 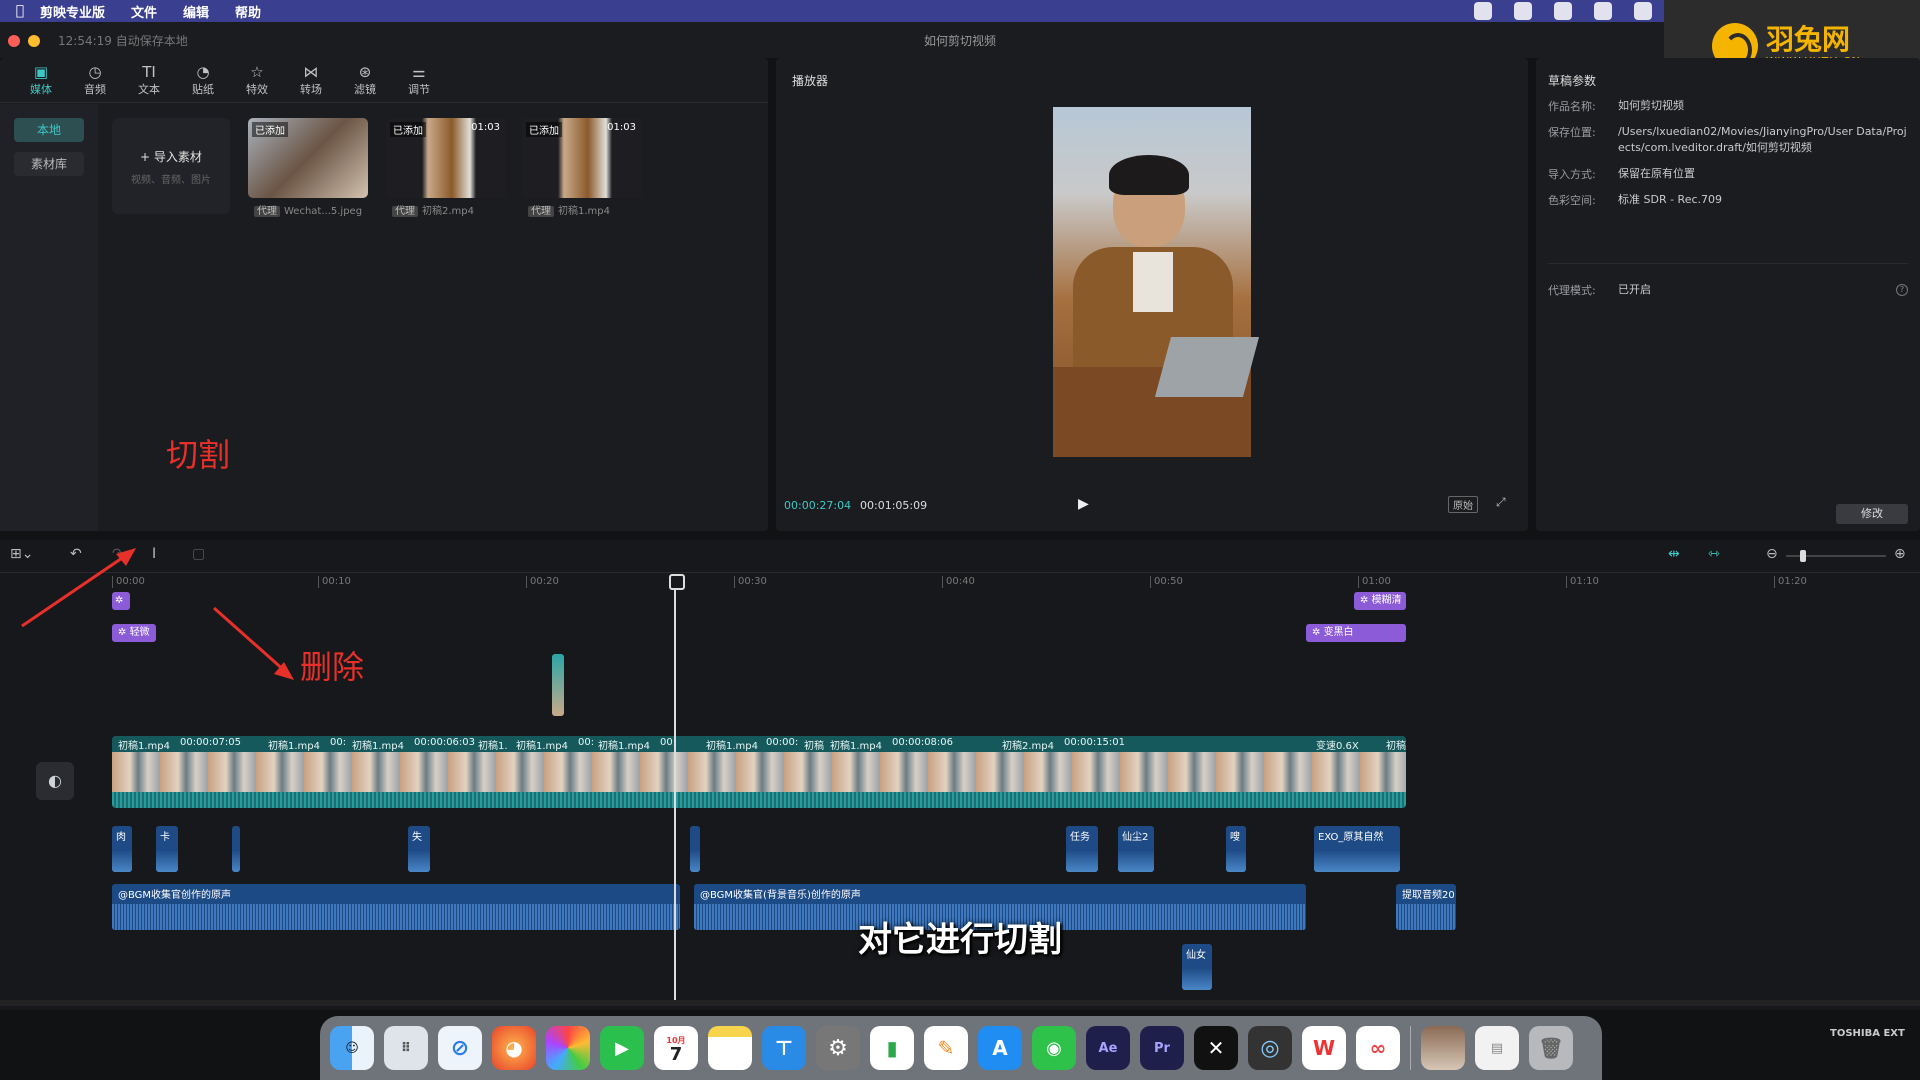 I want to click on keynote-icon: ⊤, so click(x=784, y=1048).